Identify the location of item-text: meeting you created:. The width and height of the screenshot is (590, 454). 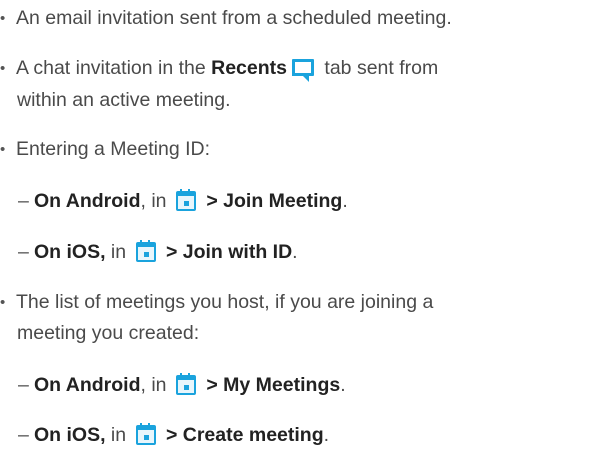
(108, 333).